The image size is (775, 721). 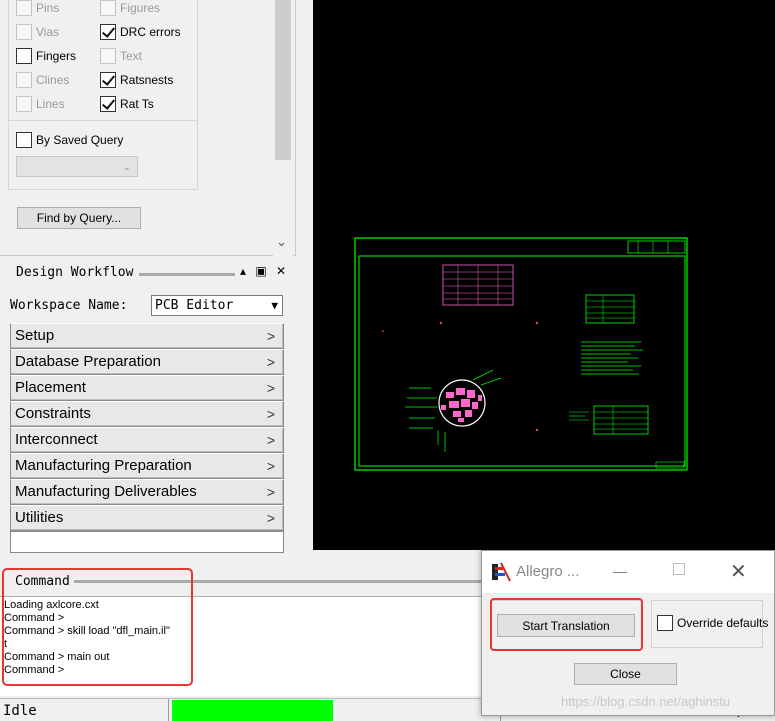 I want to click on filter-pins: Pins, so click(x=37, y=8).